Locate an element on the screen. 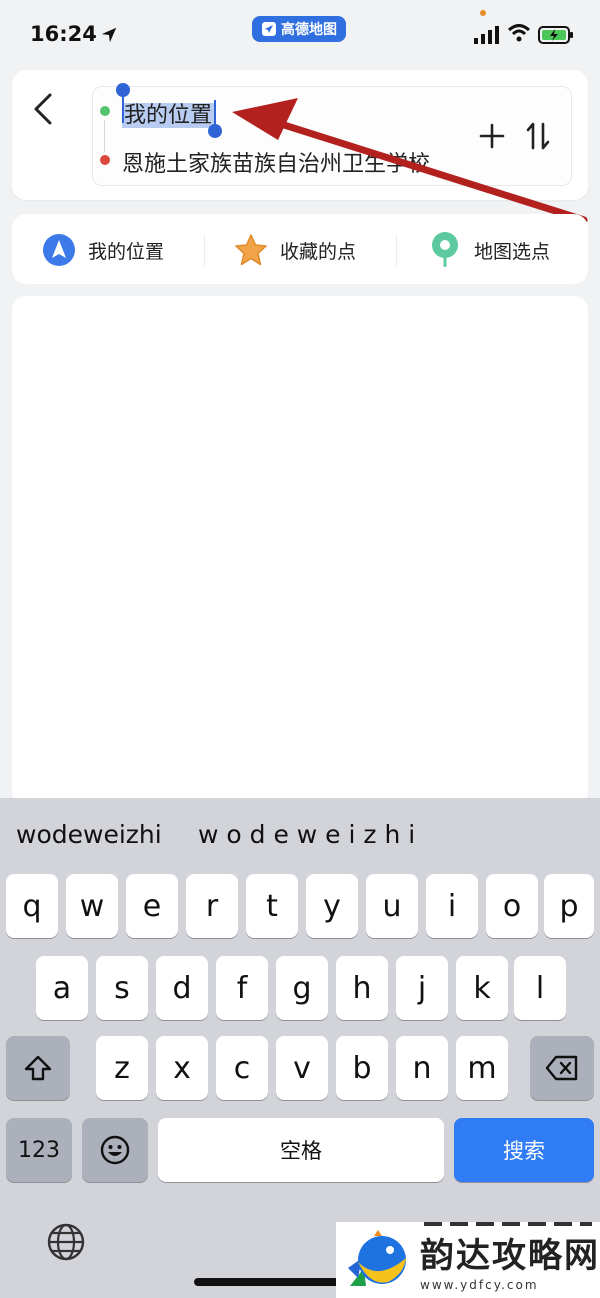  numbers-key: 123 is located at coordinates (39, 1150).